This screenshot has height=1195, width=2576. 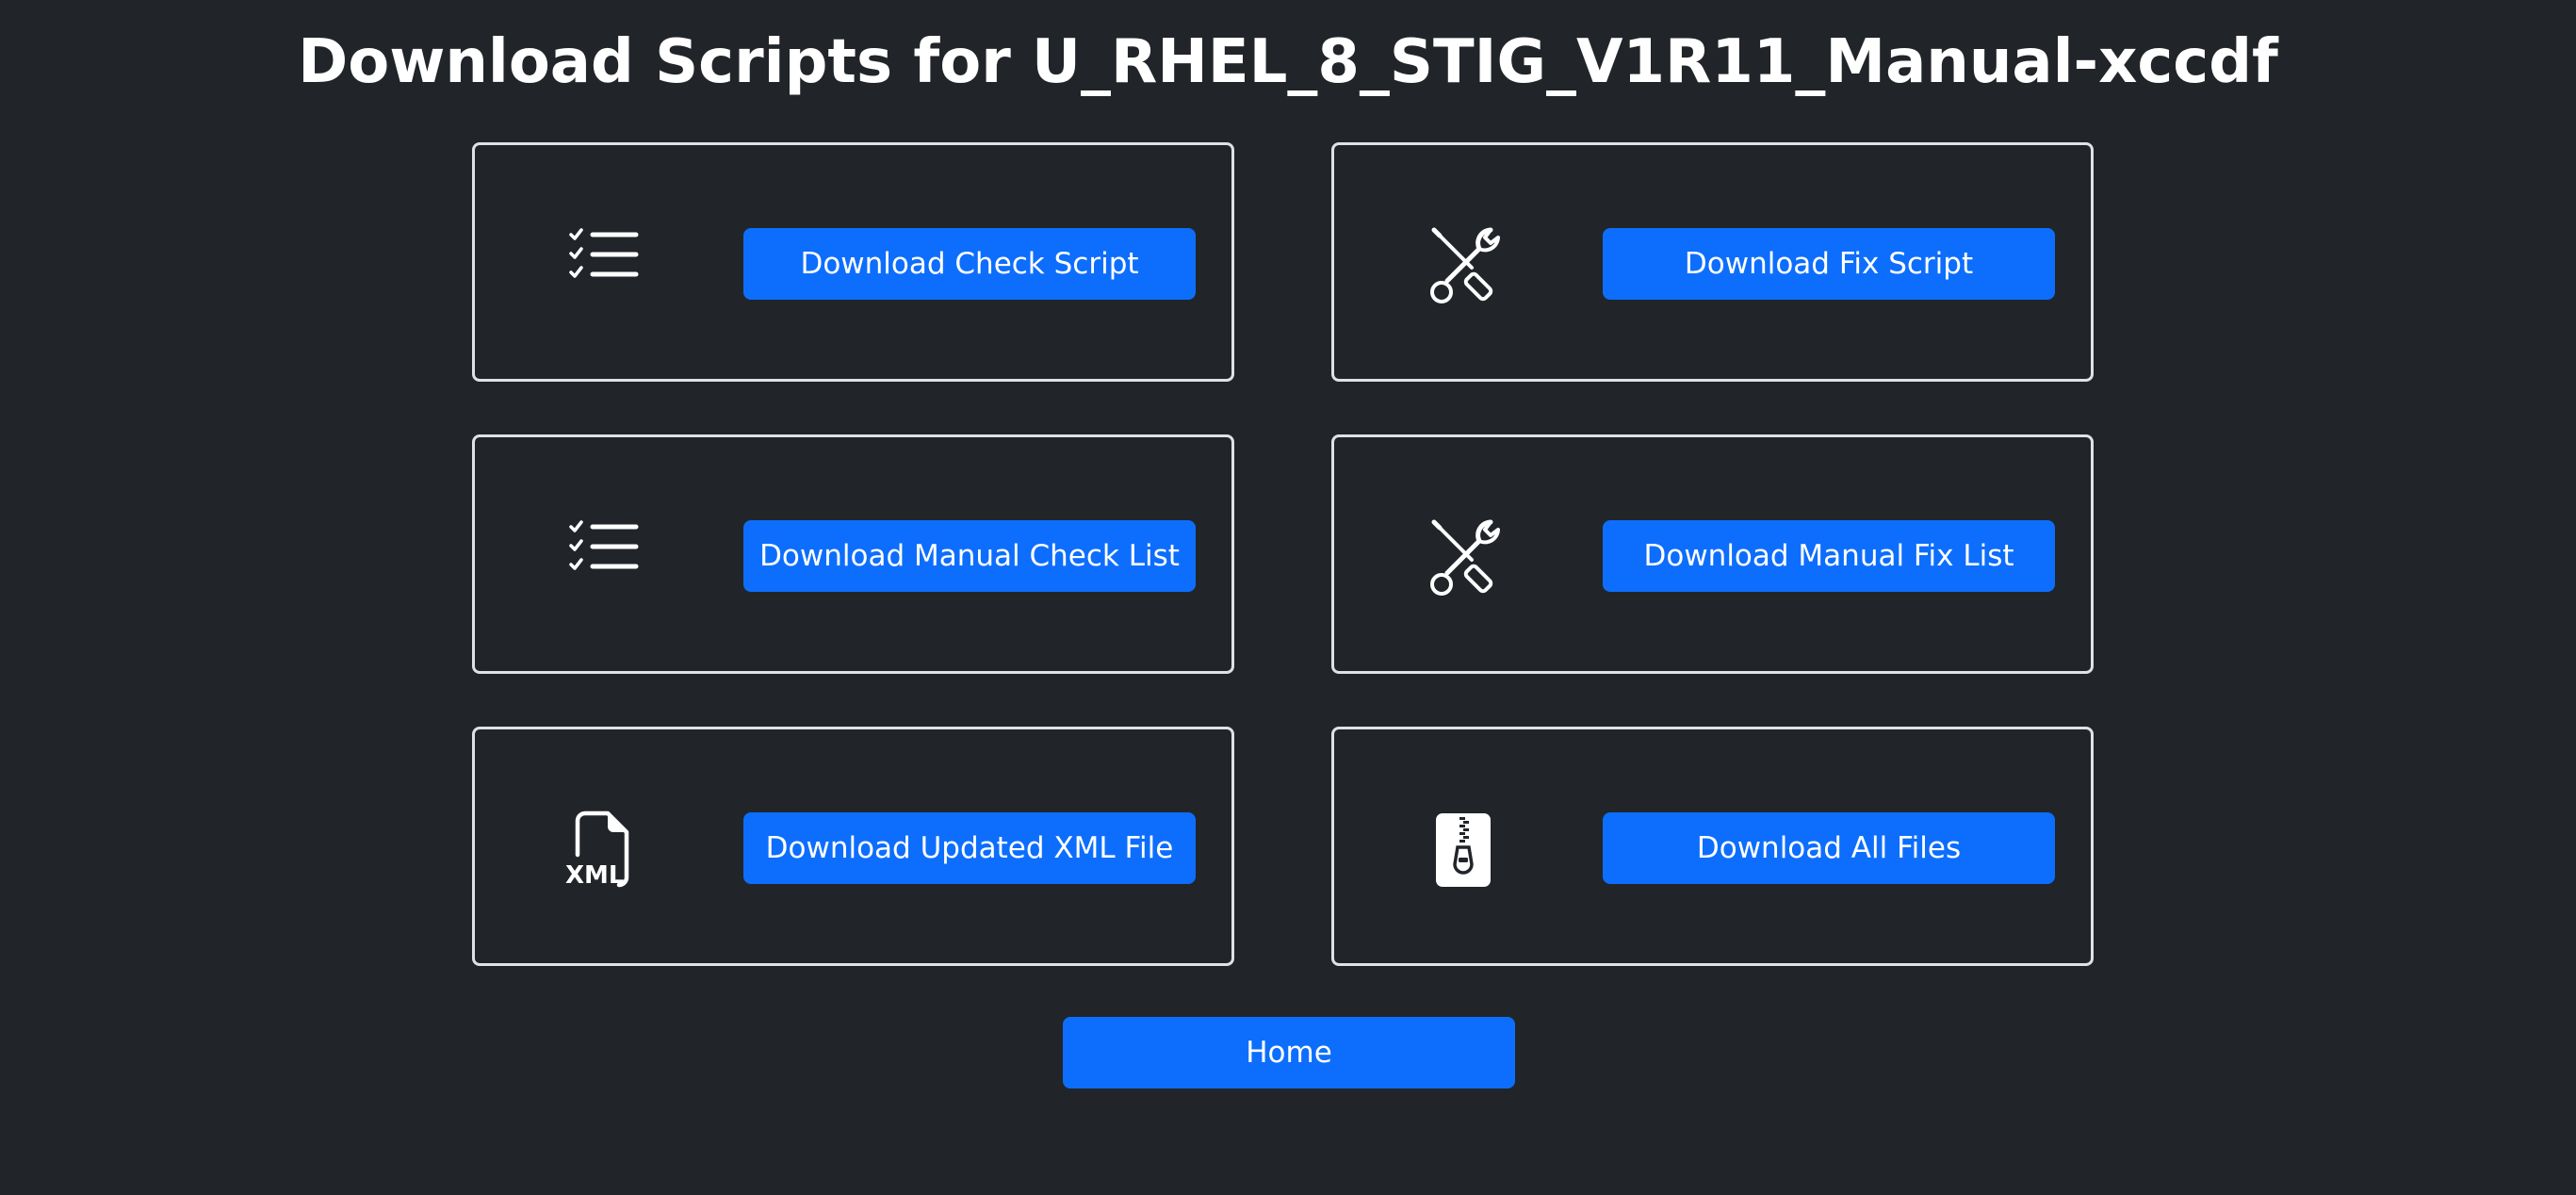 I want to click on home-button: Home, so click(x=1289, y=1053).